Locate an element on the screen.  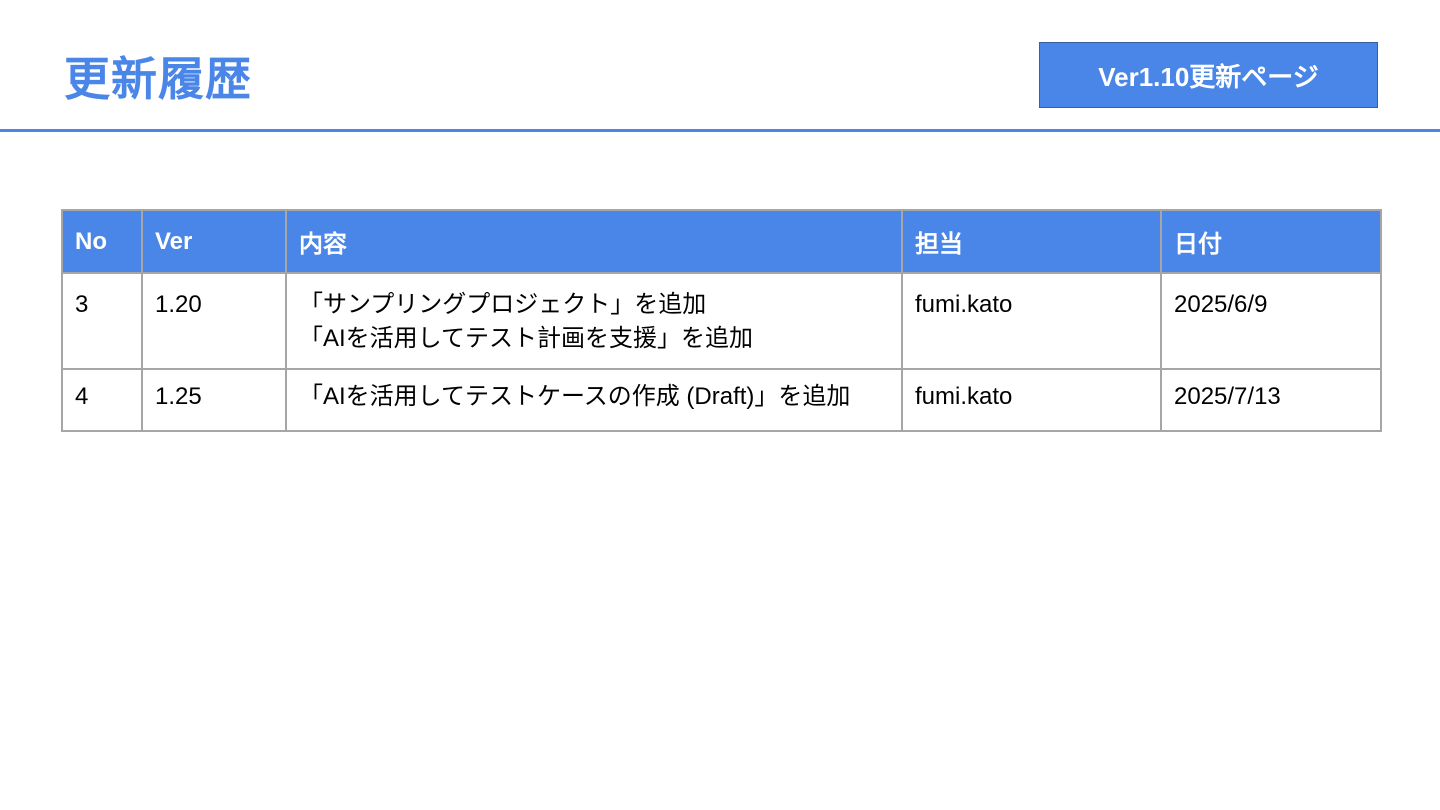
ver-1-10-update-page-button: Ver1.10更新ページ is located at coordinates (1208, 75).